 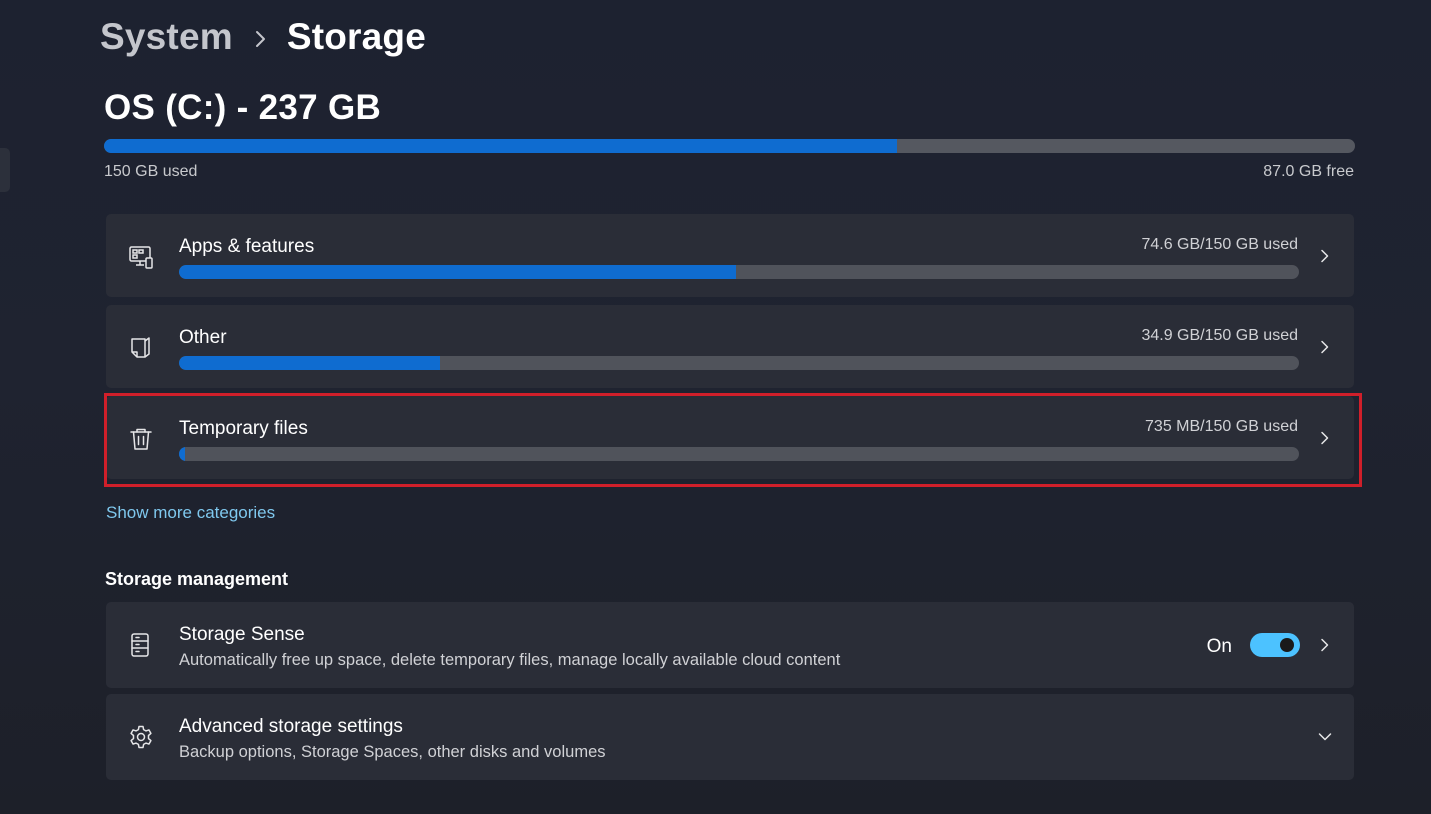 I want to click on drive-used-label: 150 GB used, so click(x=151, y=171).